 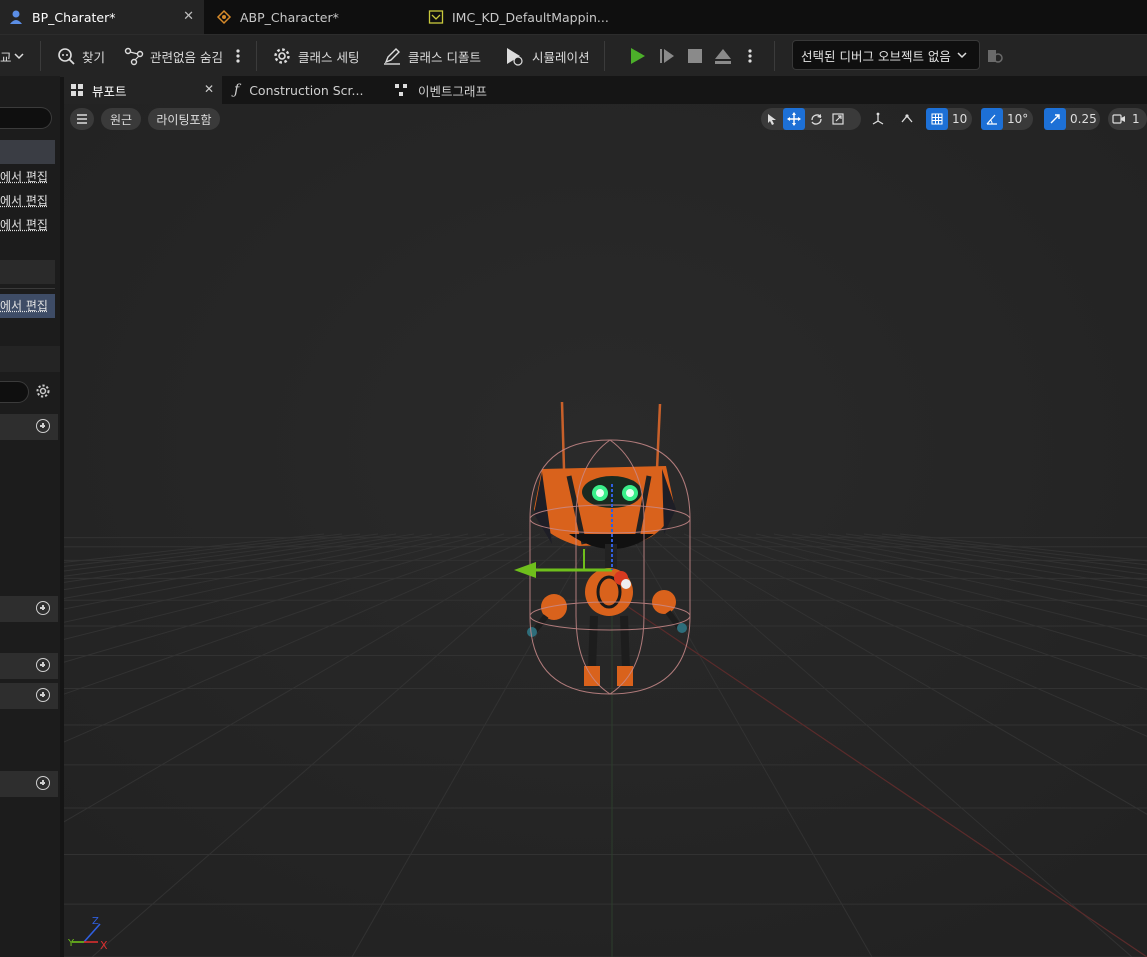 I want to click on step-forward-icon, so click(x=667, y=56).